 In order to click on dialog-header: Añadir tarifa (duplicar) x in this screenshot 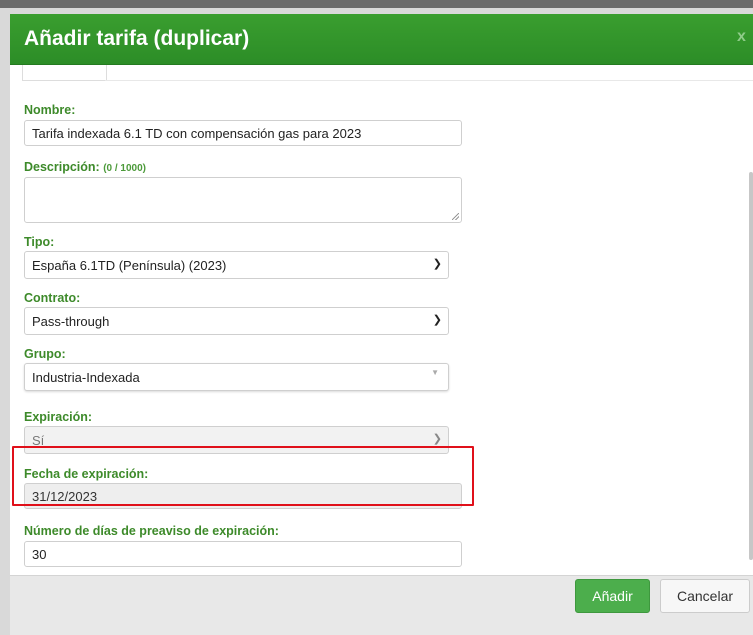, I will do `click(381, 39)`.